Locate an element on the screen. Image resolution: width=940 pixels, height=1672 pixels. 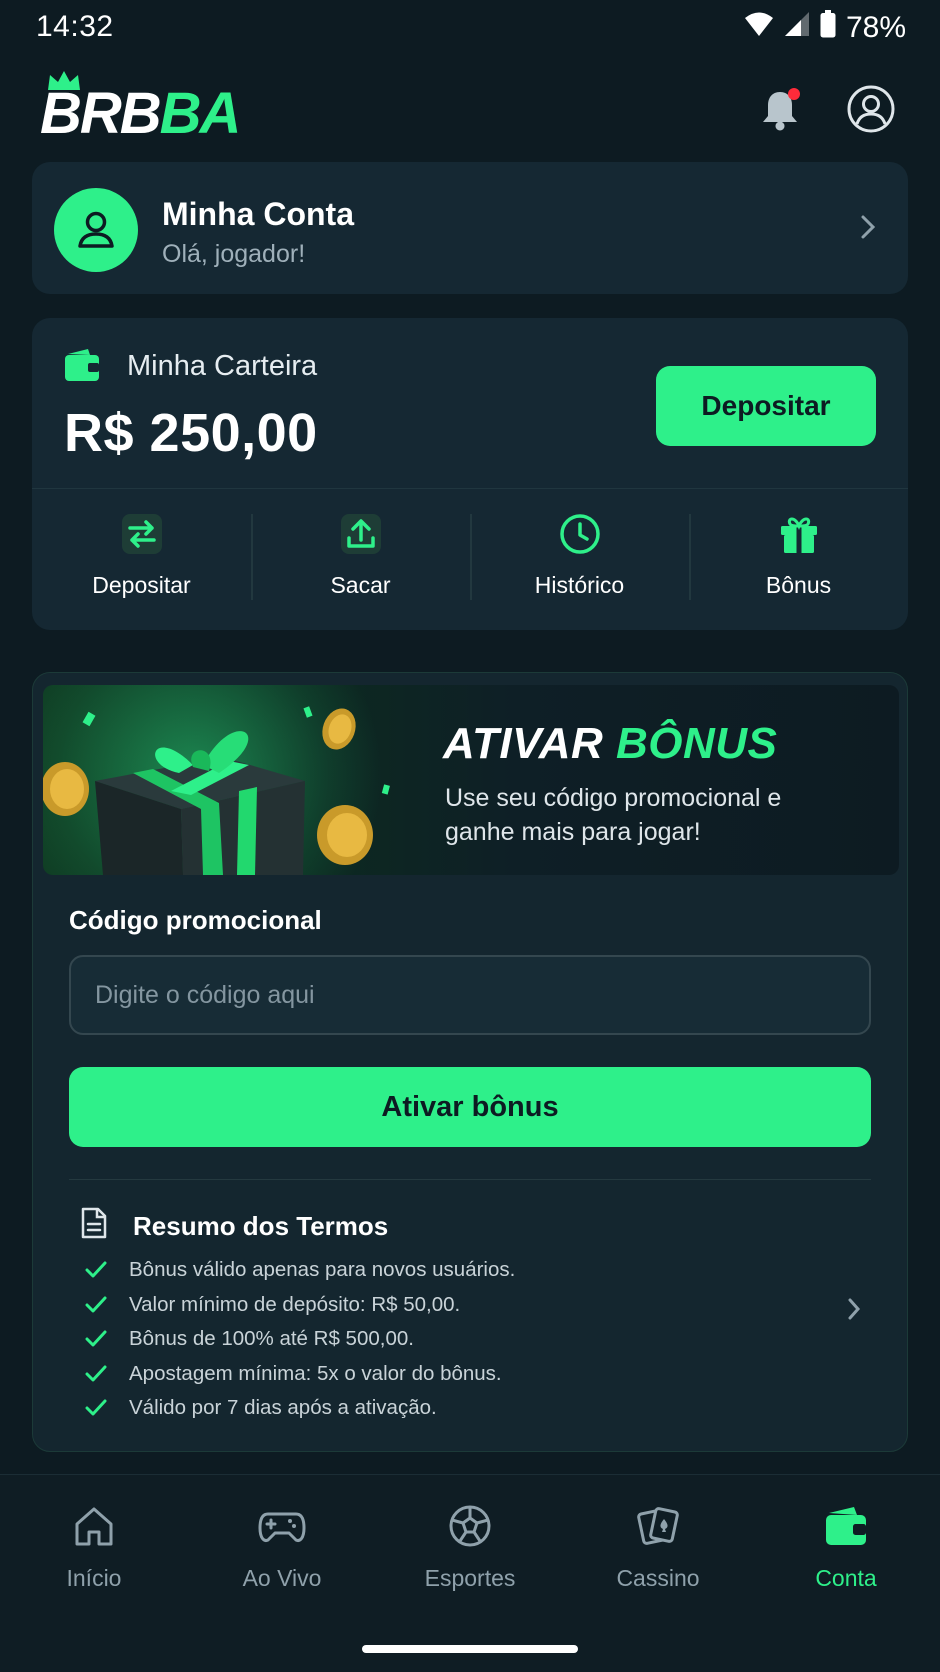
terms-item: Bônus de 100% até R$ 500,00. is located at coordinates (300, 1339).